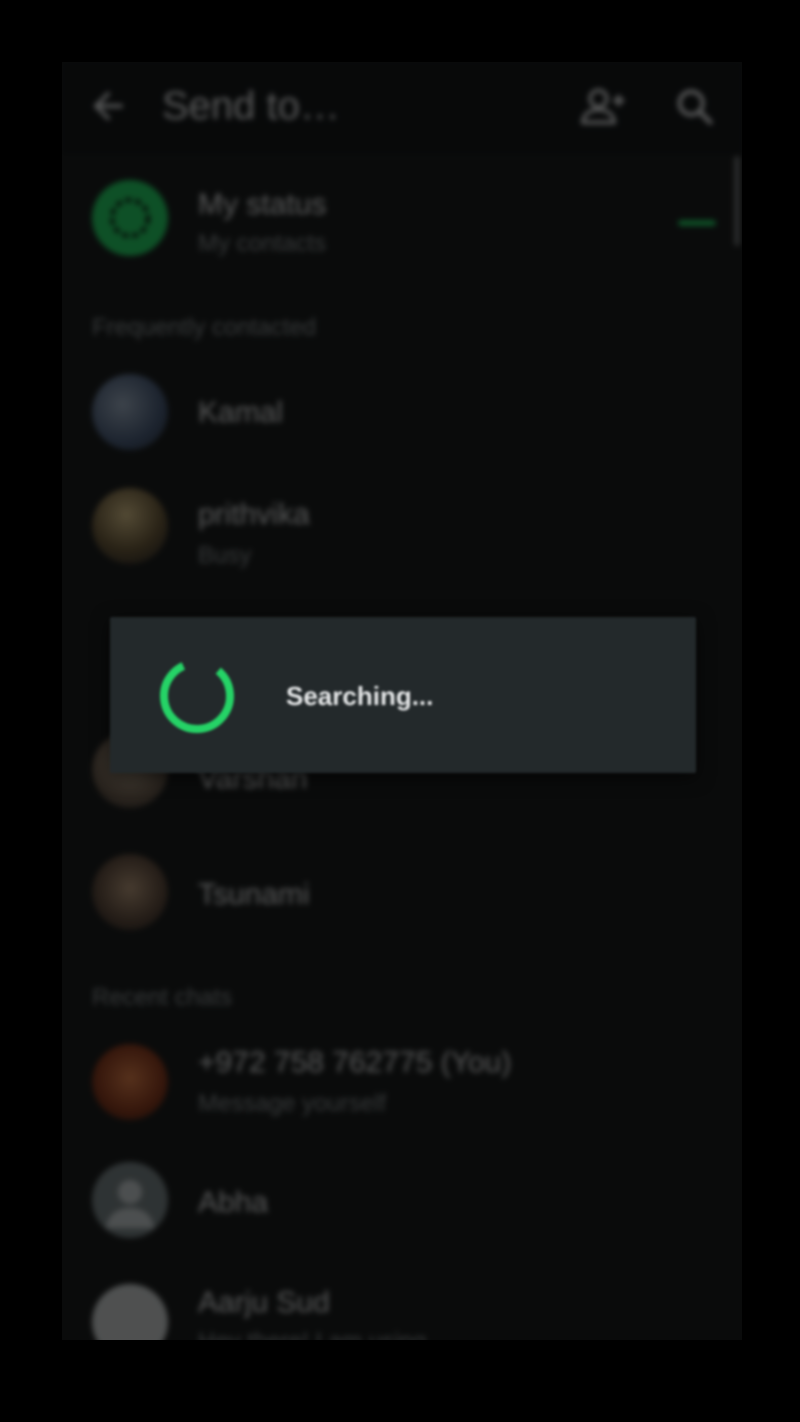  What do you see at coordinates (254, 894) in the screenshot?
I see `contact-name: Tsunami` at bounding box center [254, 894].